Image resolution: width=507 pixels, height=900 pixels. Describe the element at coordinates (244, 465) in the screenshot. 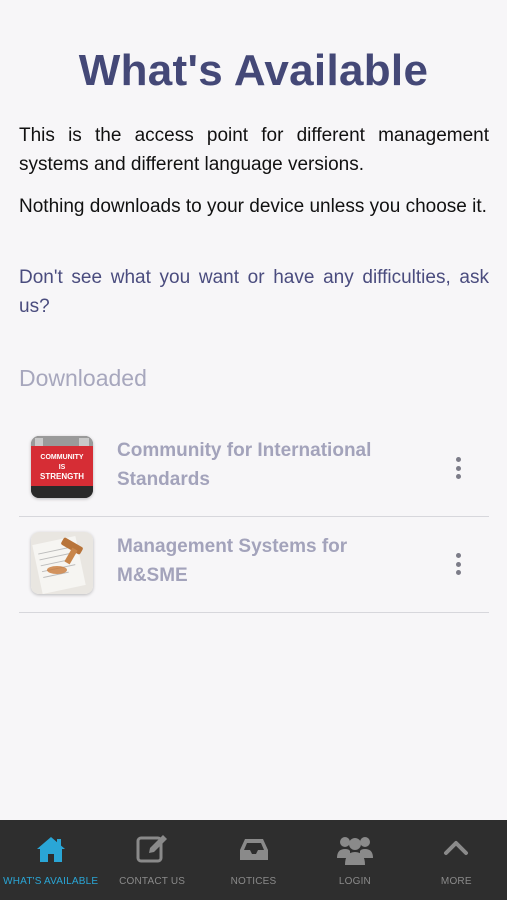

I see `list-item-title: Community for International Standards` at that location.